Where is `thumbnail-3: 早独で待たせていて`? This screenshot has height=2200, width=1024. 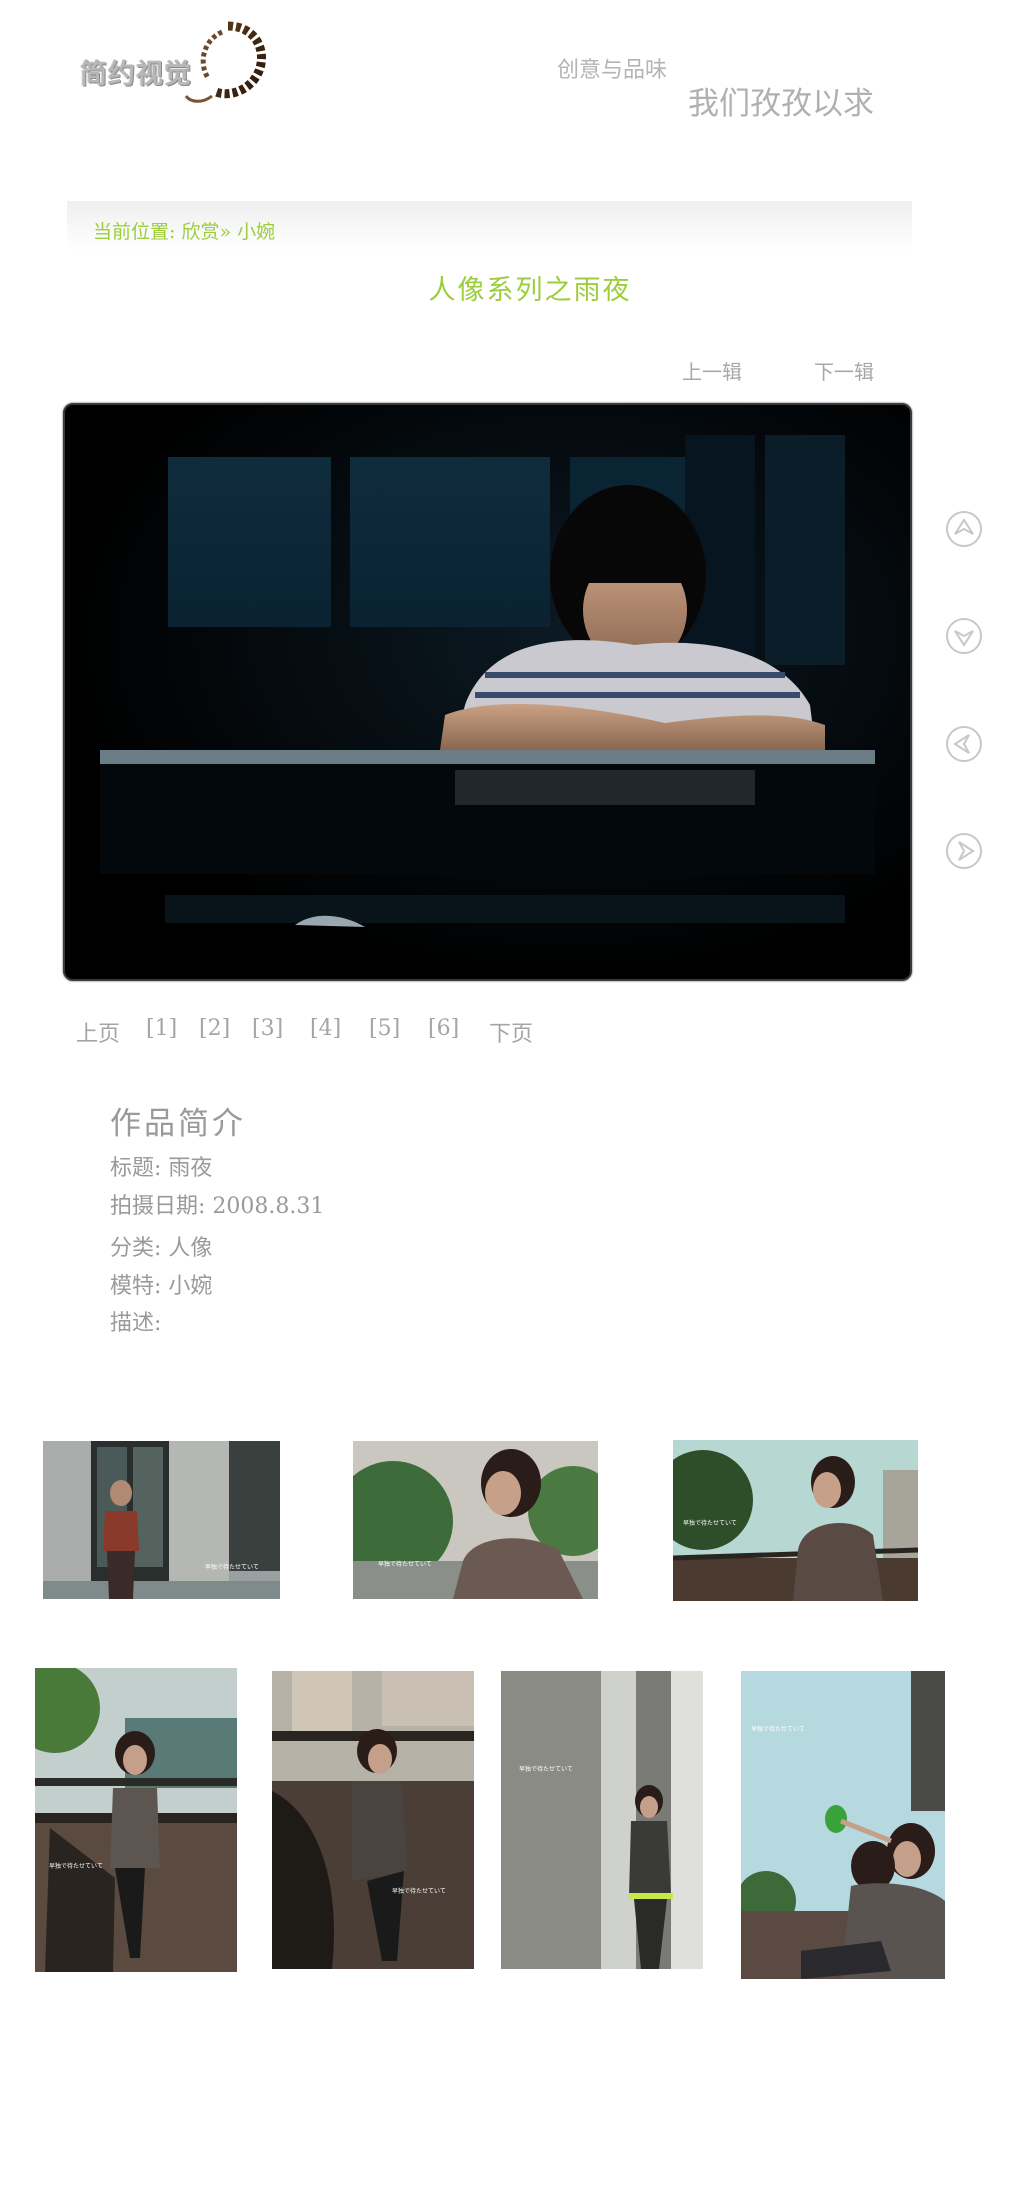 thumbnail-3: 早独で待たせていて is located at coordinates (795, 1520).